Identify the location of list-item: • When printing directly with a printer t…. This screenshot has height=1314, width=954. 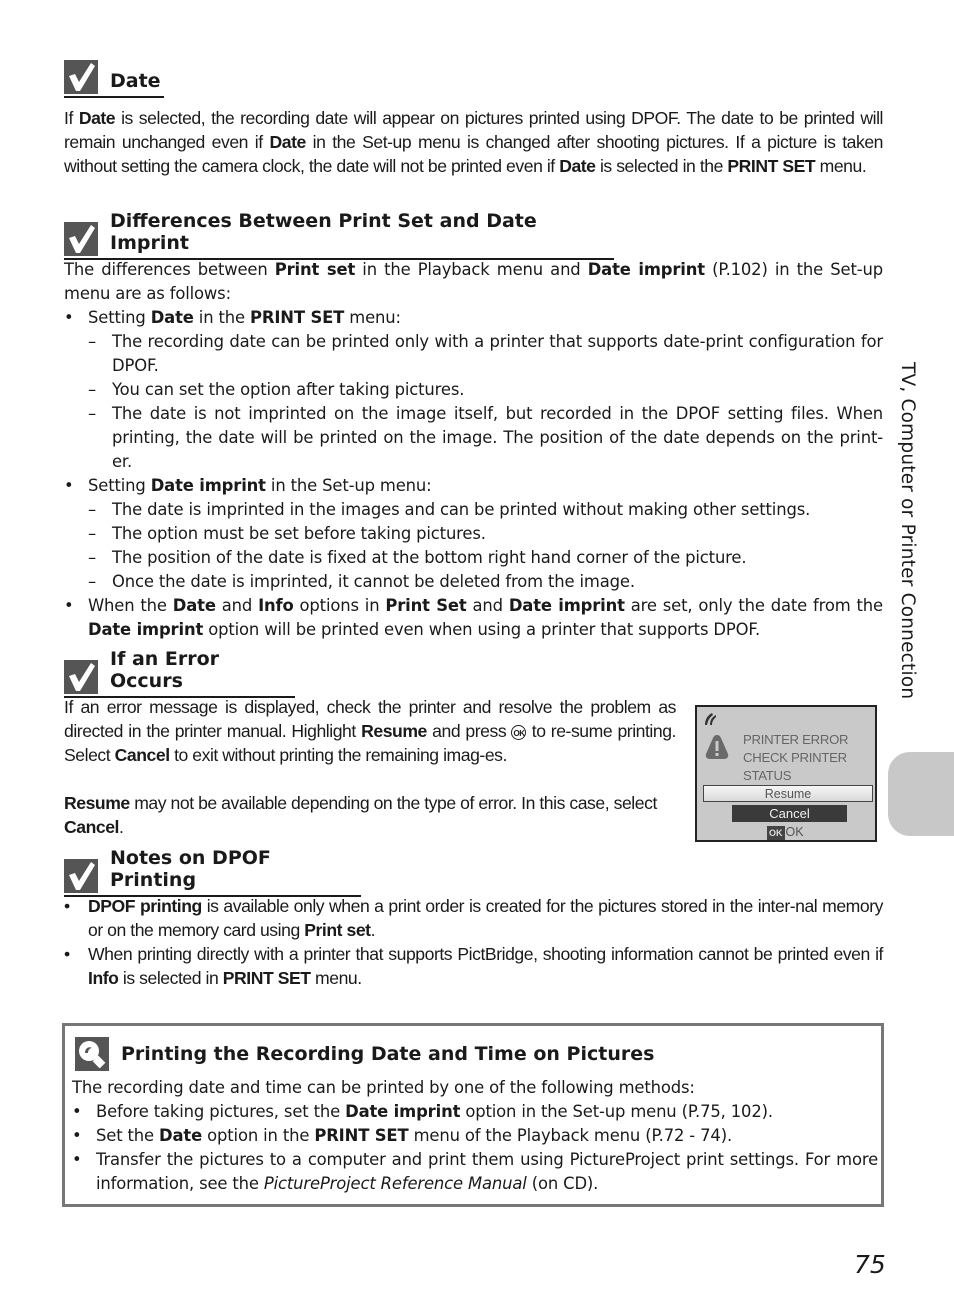
(473, 966).